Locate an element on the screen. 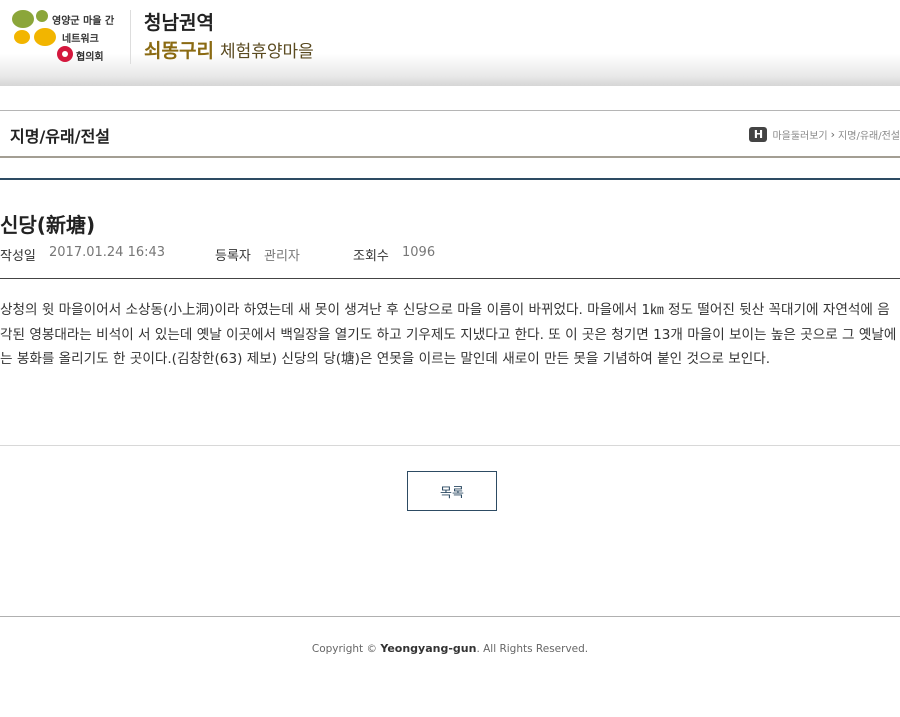 The width and height of the screenshot is (900, 717). site-header: 영양군 마을 간 네트워크 협의회 청남권역 쇠똥구리 체험휴양마을 is located at coordinates (450, 43).